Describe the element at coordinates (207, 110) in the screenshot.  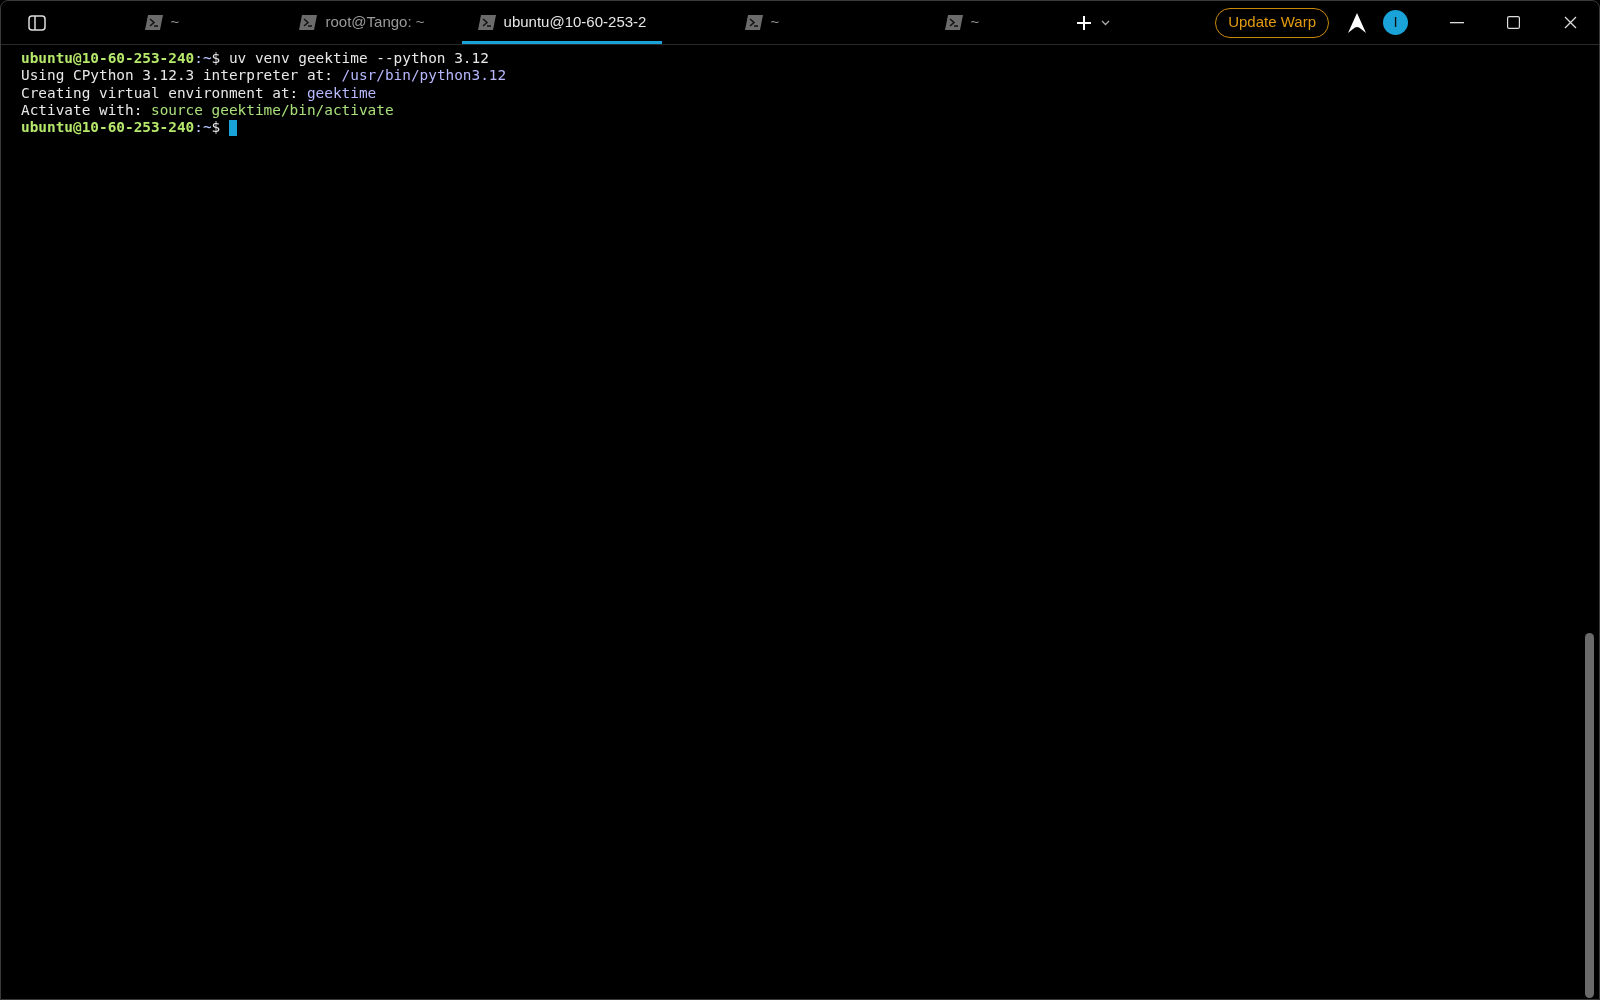
I see `output-line: Activate with: source geektime/bin/activate` at that location.